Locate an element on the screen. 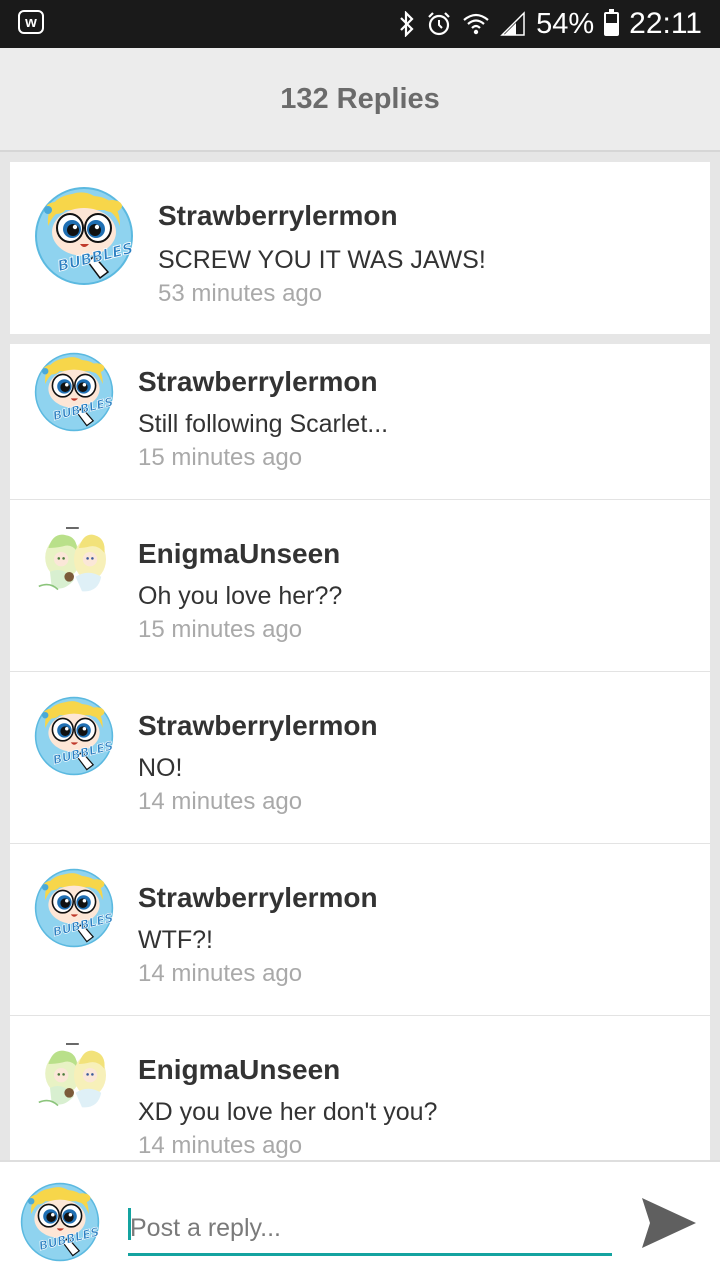  reply-text: WTF?! is located at coordinates (175, 940).